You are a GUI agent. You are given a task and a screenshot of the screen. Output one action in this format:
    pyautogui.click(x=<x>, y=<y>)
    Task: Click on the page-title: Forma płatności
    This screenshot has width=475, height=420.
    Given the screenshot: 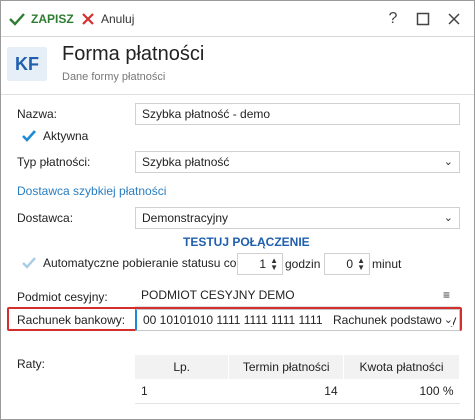 What is the action you would take?
    pyautogui.click(x=133, y=54)
    